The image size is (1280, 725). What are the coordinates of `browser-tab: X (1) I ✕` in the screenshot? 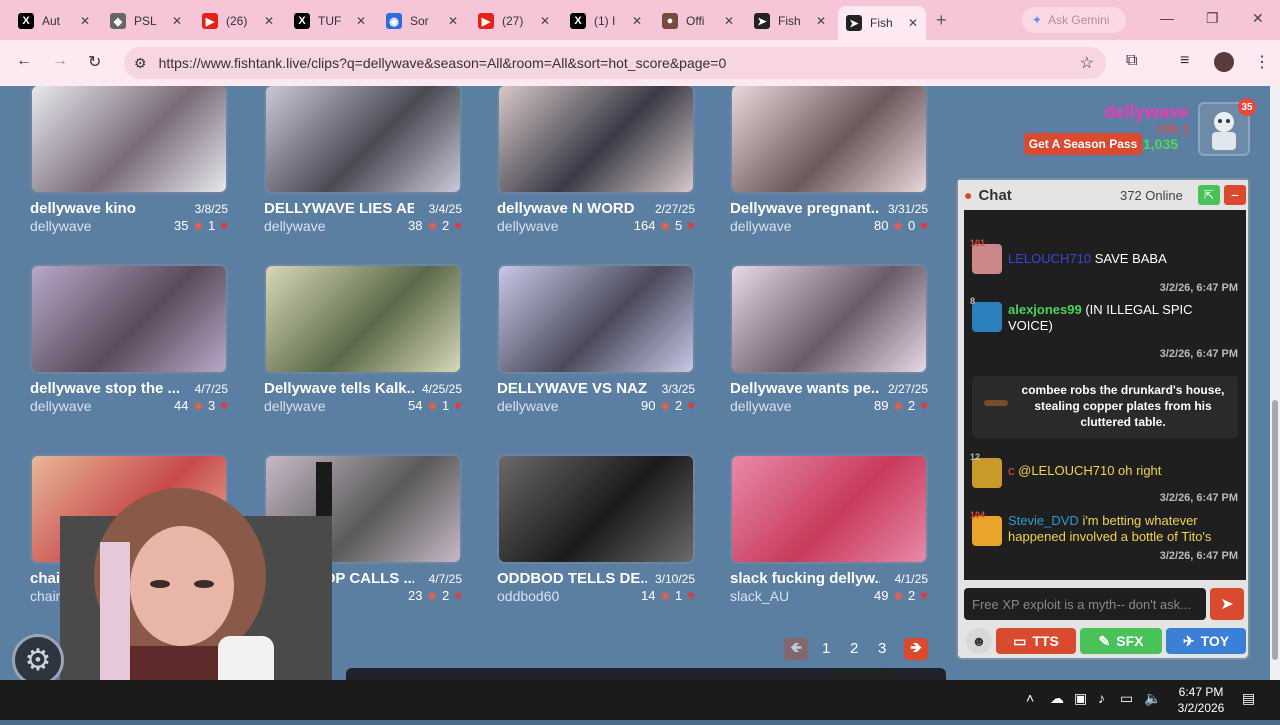 It's located at (606, 21).